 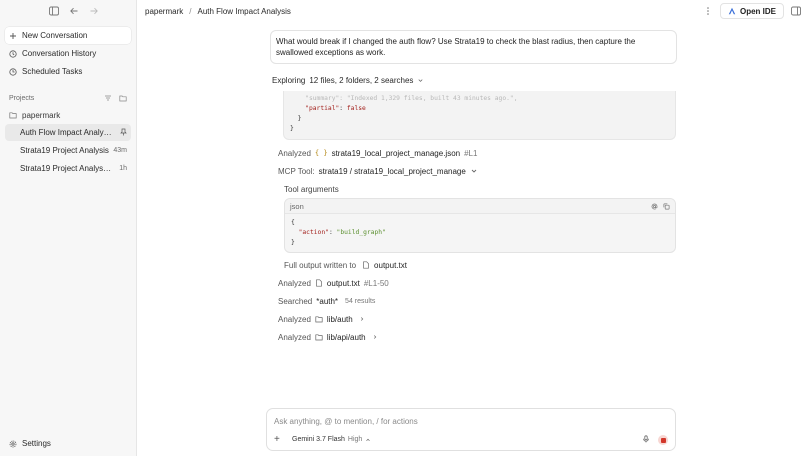 What do you see at coordinates (361, 80) in the screenshot?
I see `exploring-detail: 12 files, 2 folders, 2 searches` at bounding box center [361, 80].